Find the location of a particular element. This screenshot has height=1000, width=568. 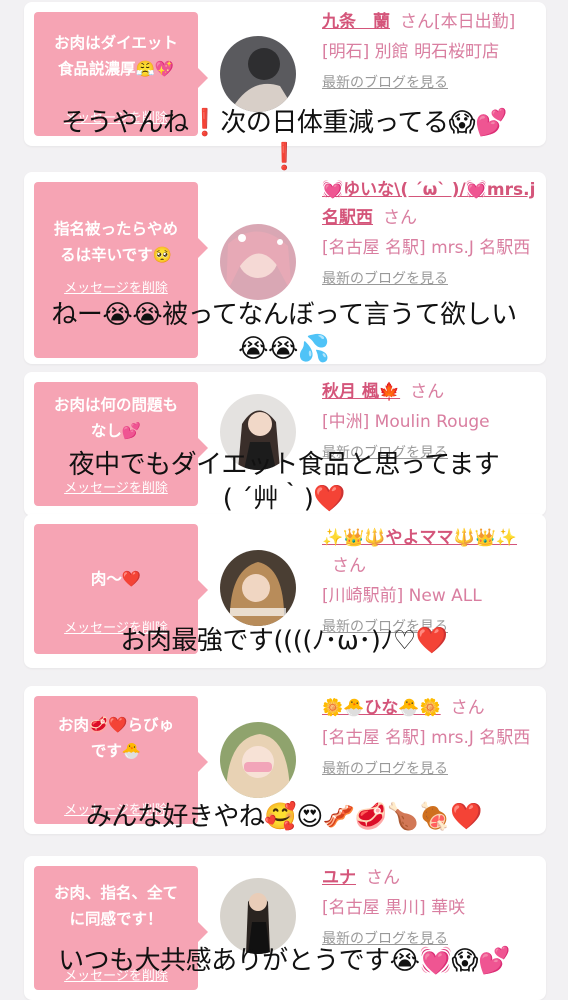

message-text: 肉〜❤️ is located at coordinates (116, 579).